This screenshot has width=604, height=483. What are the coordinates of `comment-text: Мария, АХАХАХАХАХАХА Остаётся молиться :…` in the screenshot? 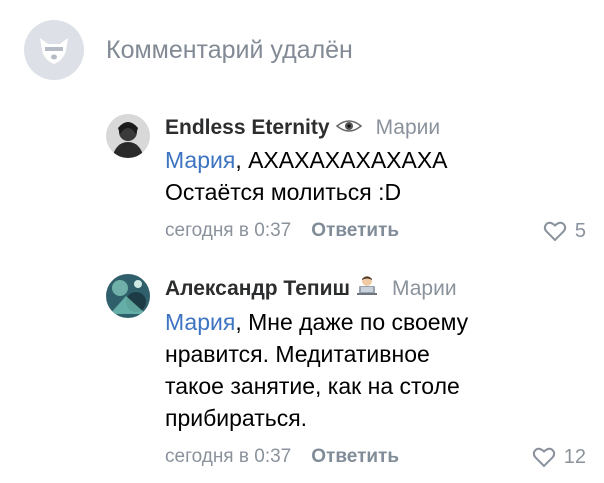 It's located at (306, 176).